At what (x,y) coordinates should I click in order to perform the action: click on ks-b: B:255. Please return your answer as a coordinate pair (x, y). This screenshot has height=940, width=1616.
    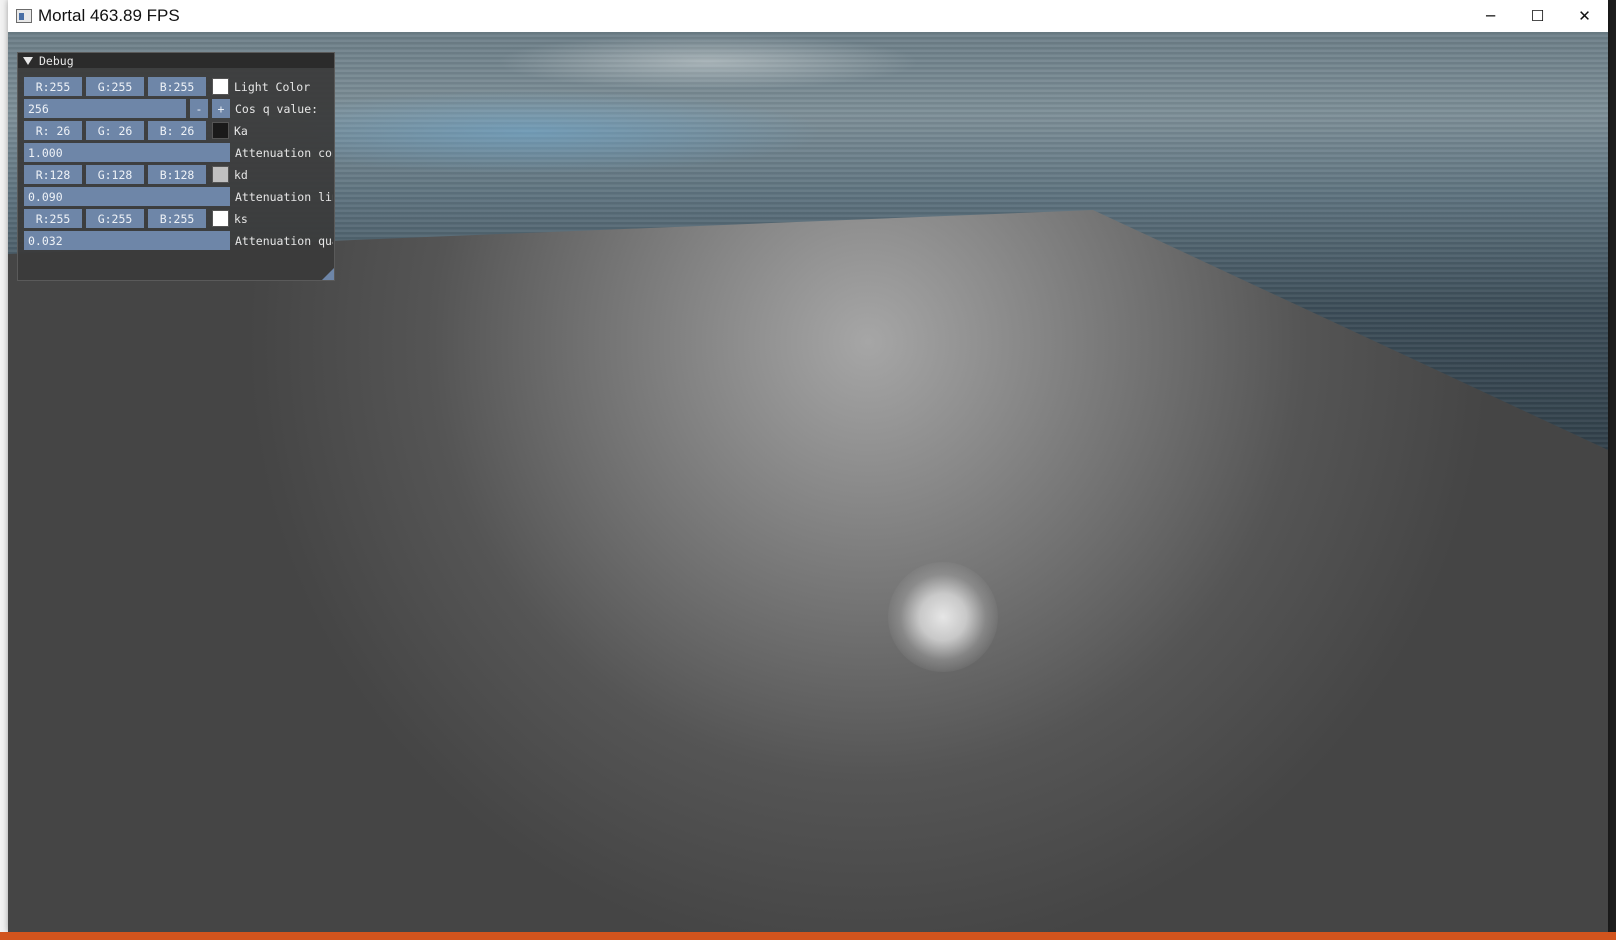
    Looking at the image, I should click on (177, 218).